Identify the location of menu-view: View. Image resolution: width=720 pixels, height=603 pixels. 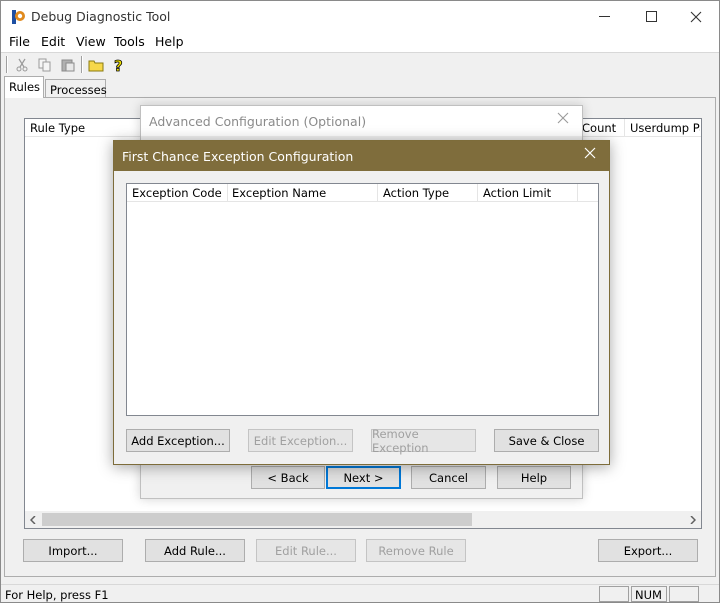
(91, 41).